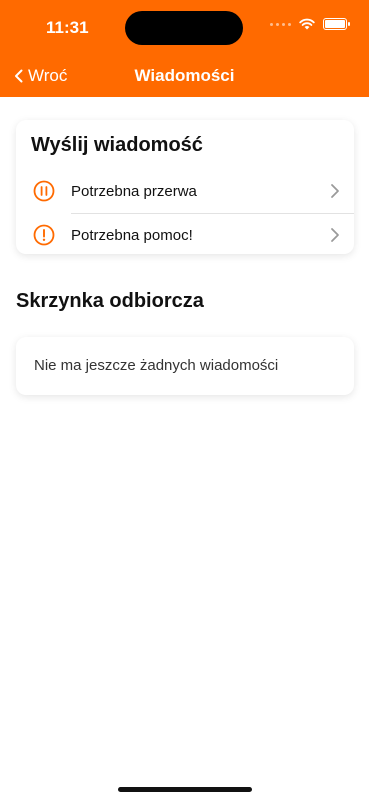 This screenshot has width=369, height=800. I want to click on signal-icon, so click(280, 24).